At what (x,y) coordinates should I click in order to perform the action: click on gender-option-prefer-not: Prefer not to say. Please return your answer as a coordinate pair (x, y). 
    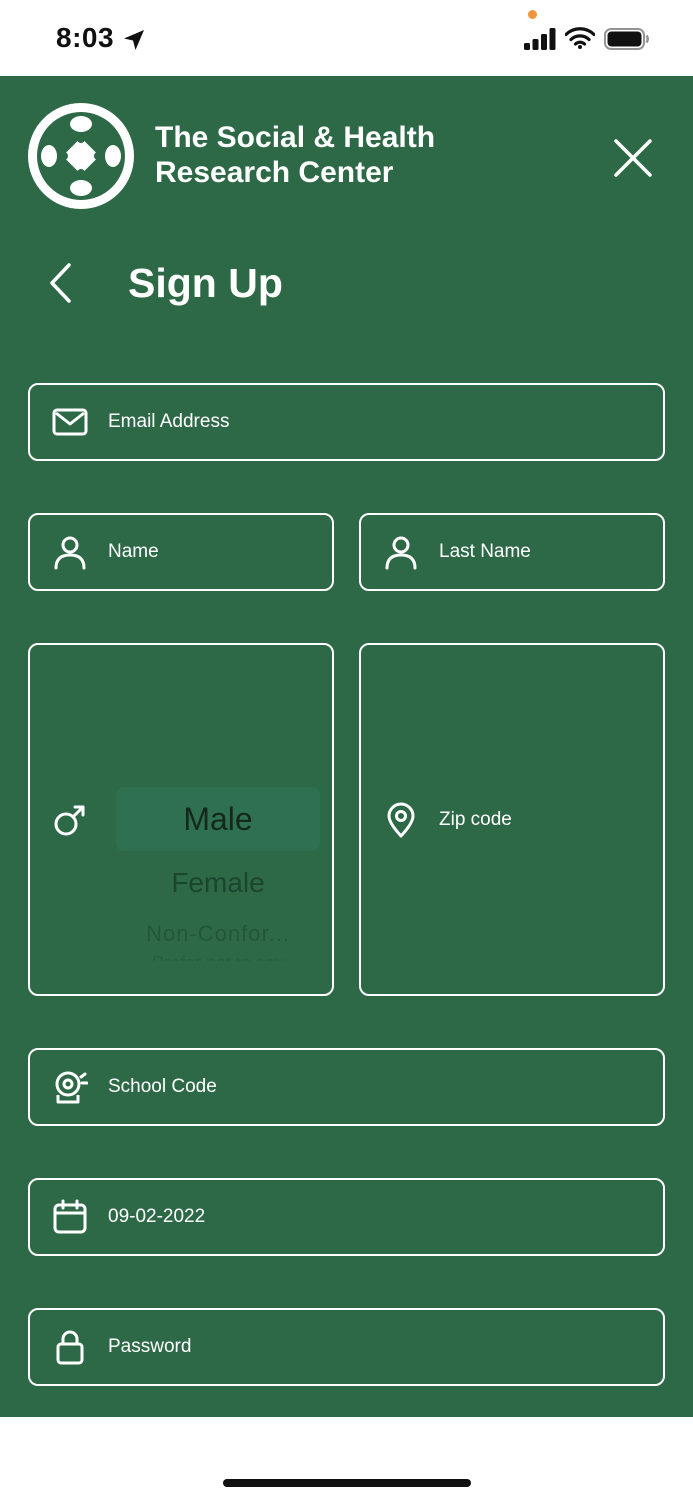
    Looking at the image, I should click on (218, 957).